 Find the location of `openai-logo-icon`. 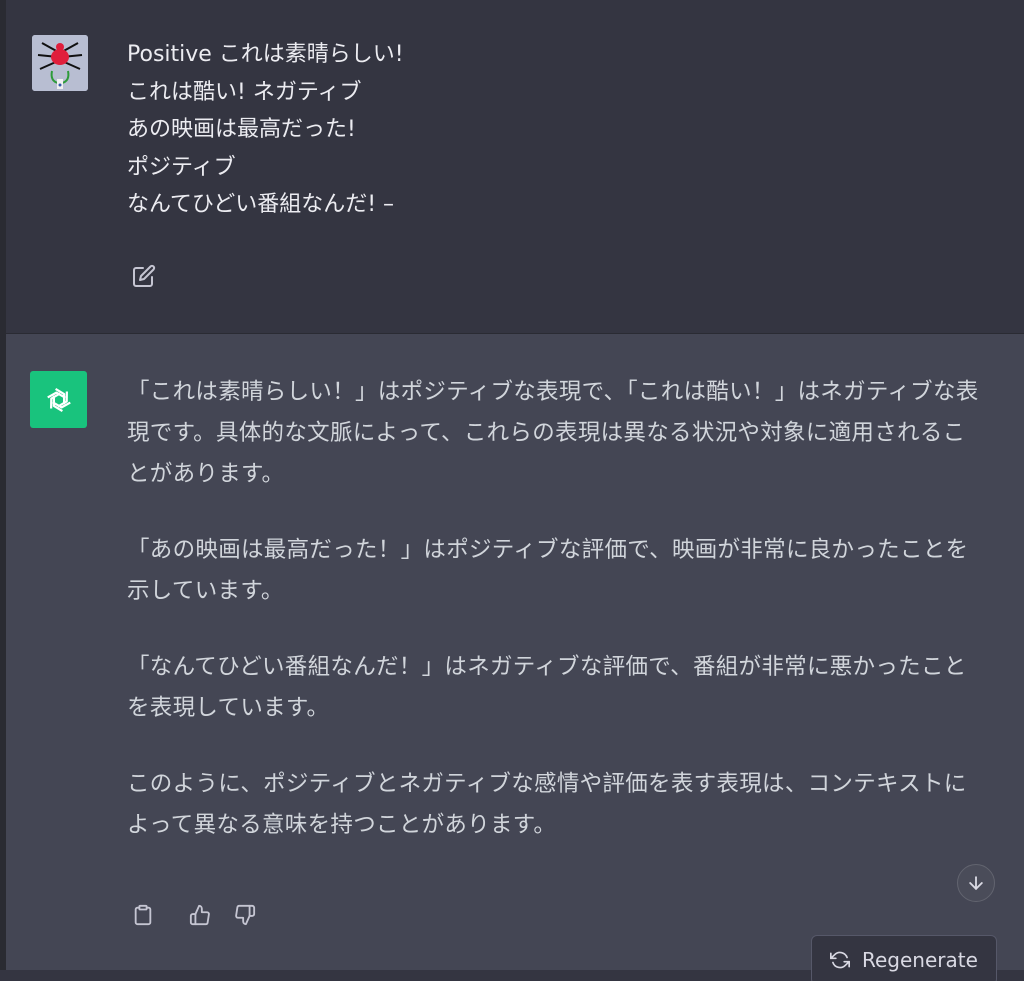

openai-logo-icon is located at coordinates (58, 399).